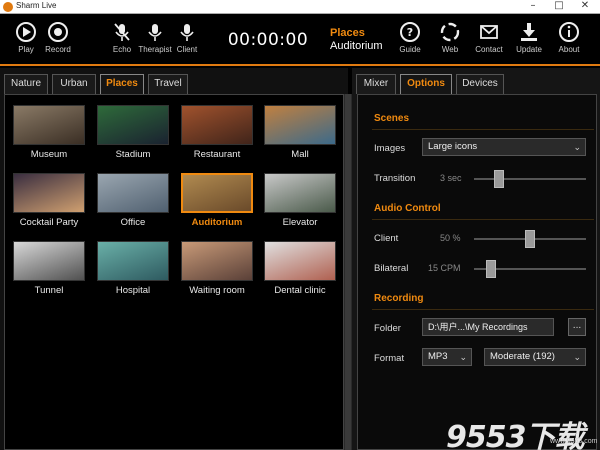 The width and height of the screenshot is (600, 450). I want to click on scenes-section-title: Scenes, so click(392, 118).